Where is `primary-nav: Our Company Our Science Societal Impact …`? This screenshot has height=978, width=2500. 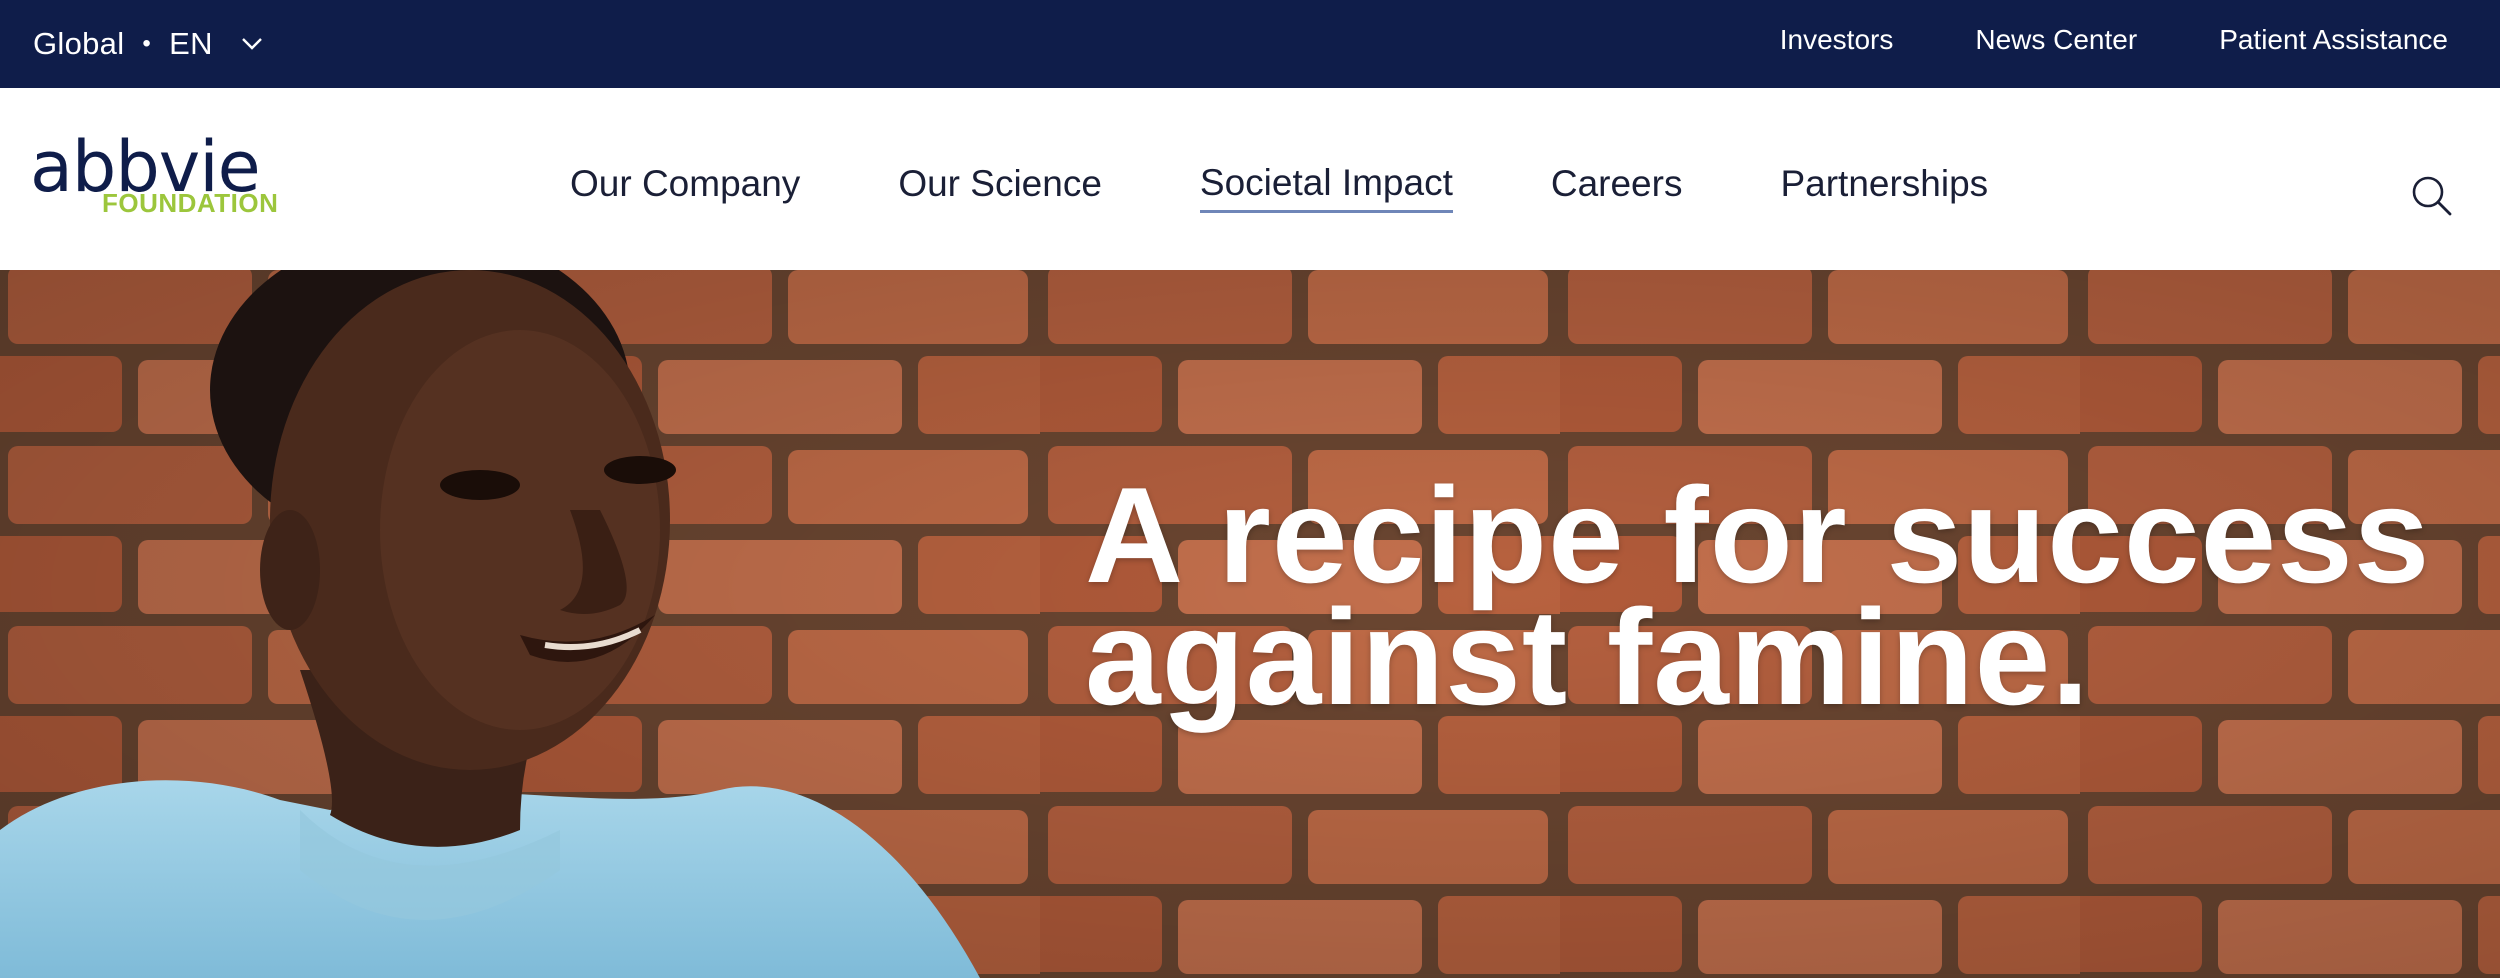
primary-nav: Our Company Our Science Societal Impact … is located at coordinates (1328, 179).